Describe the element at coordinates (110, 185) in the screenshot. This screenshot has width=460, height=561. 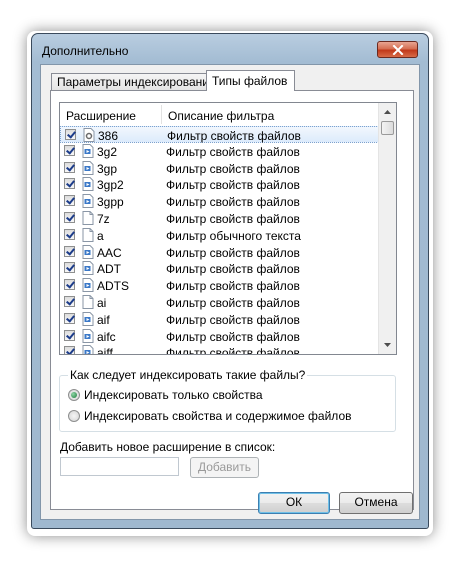
I see `row-extension: 3gp2` at that location.